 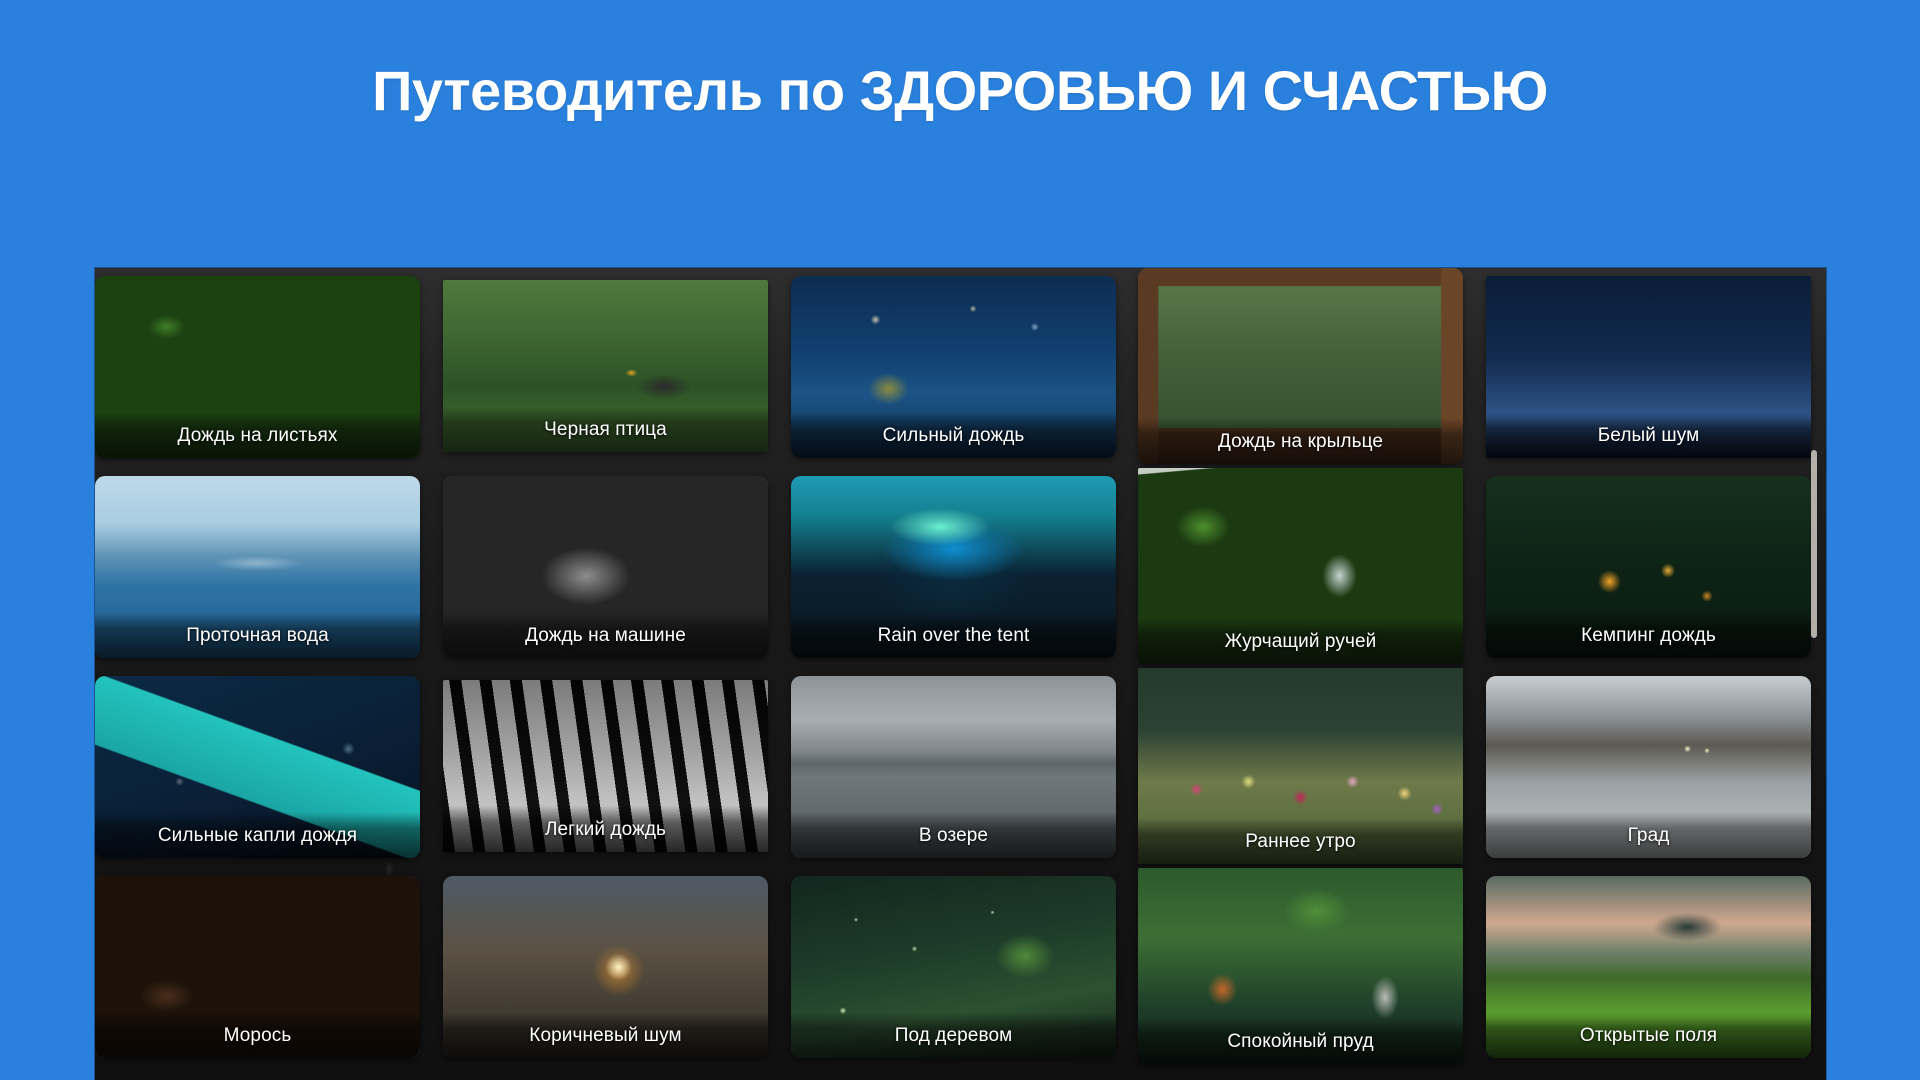 What do you see at coordinates (953, 635) in the screenshot?
I see `sound-card-label: Rain over the tent` at bounding box center [953, 635].